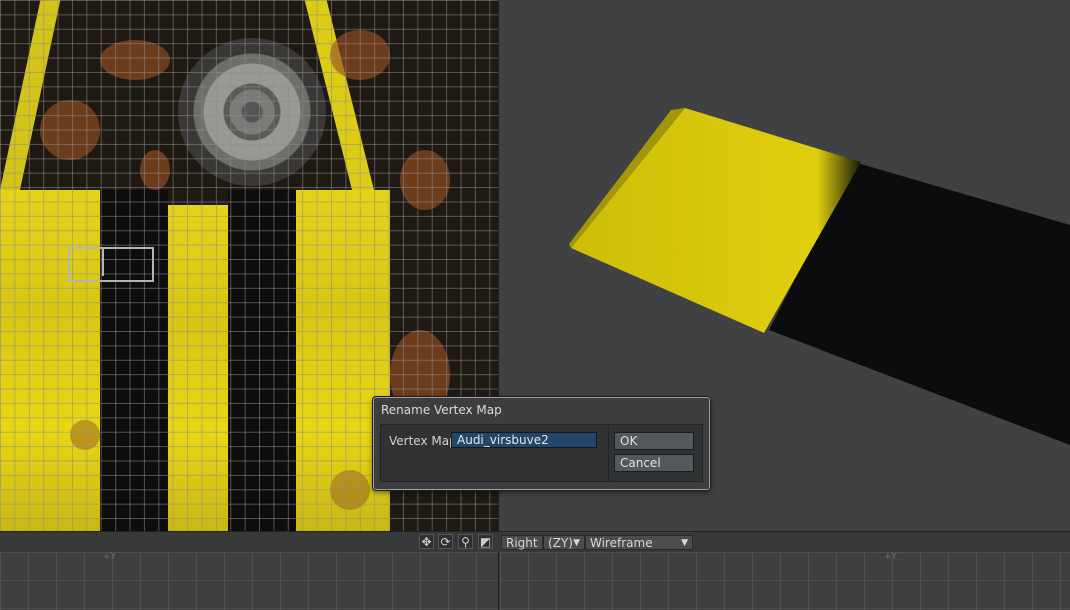 This screenshot has width=1070, height=610. What do you see at coordinates (654, 441) in the screenshot?
I see `ok-button: OK` at bounding box center [654, 441].